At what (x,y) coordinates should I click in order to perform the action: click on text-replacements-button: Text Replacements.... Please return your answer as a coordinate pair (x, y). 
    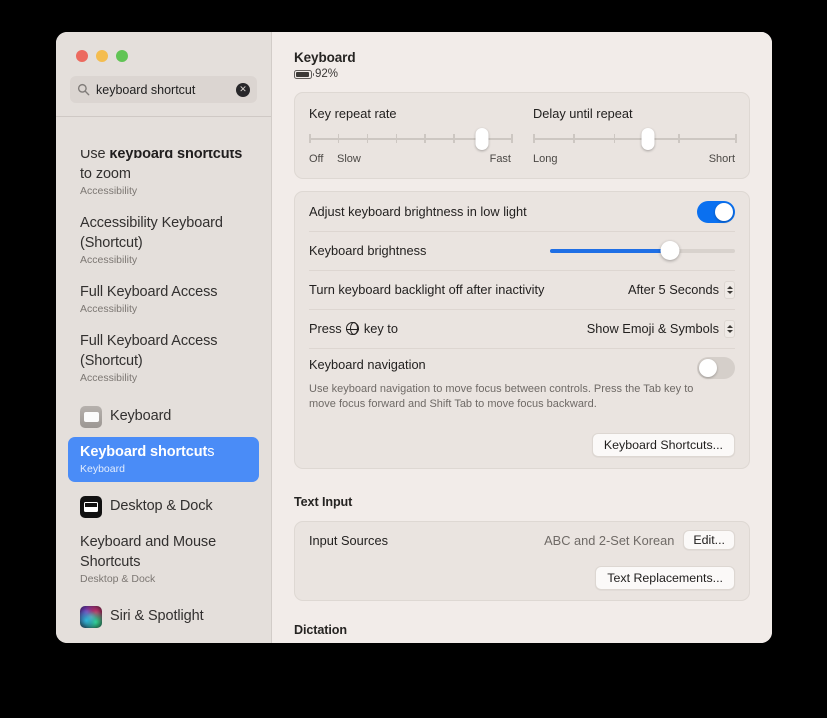
    Looking at the image, I should click on (665, 578).